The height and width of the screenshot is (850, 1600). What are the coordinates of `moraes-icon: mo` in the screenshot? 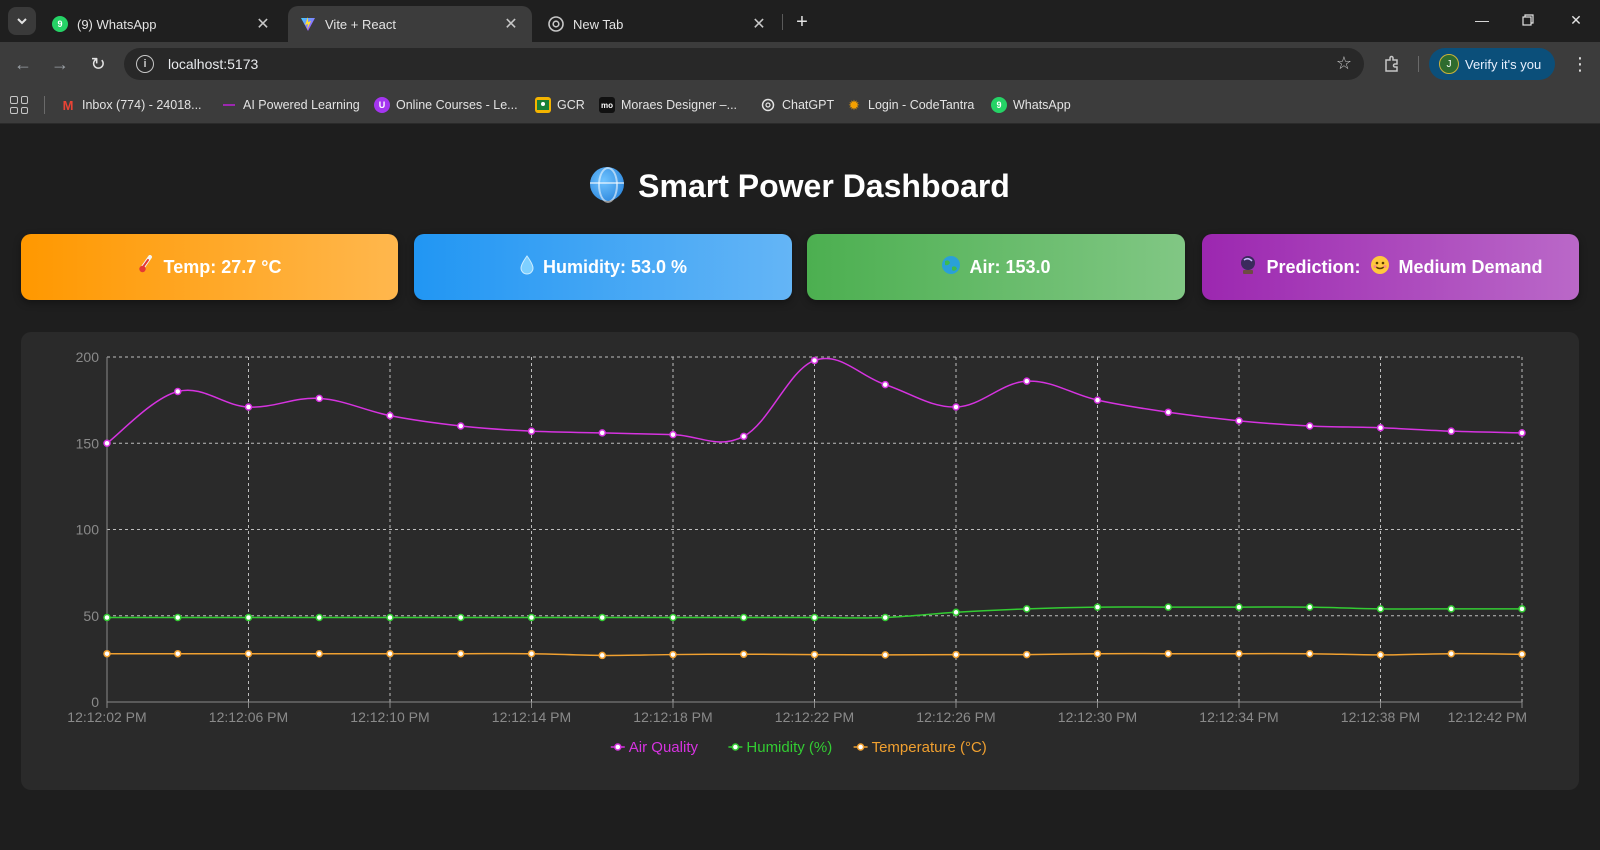 It's located at (607, 105).